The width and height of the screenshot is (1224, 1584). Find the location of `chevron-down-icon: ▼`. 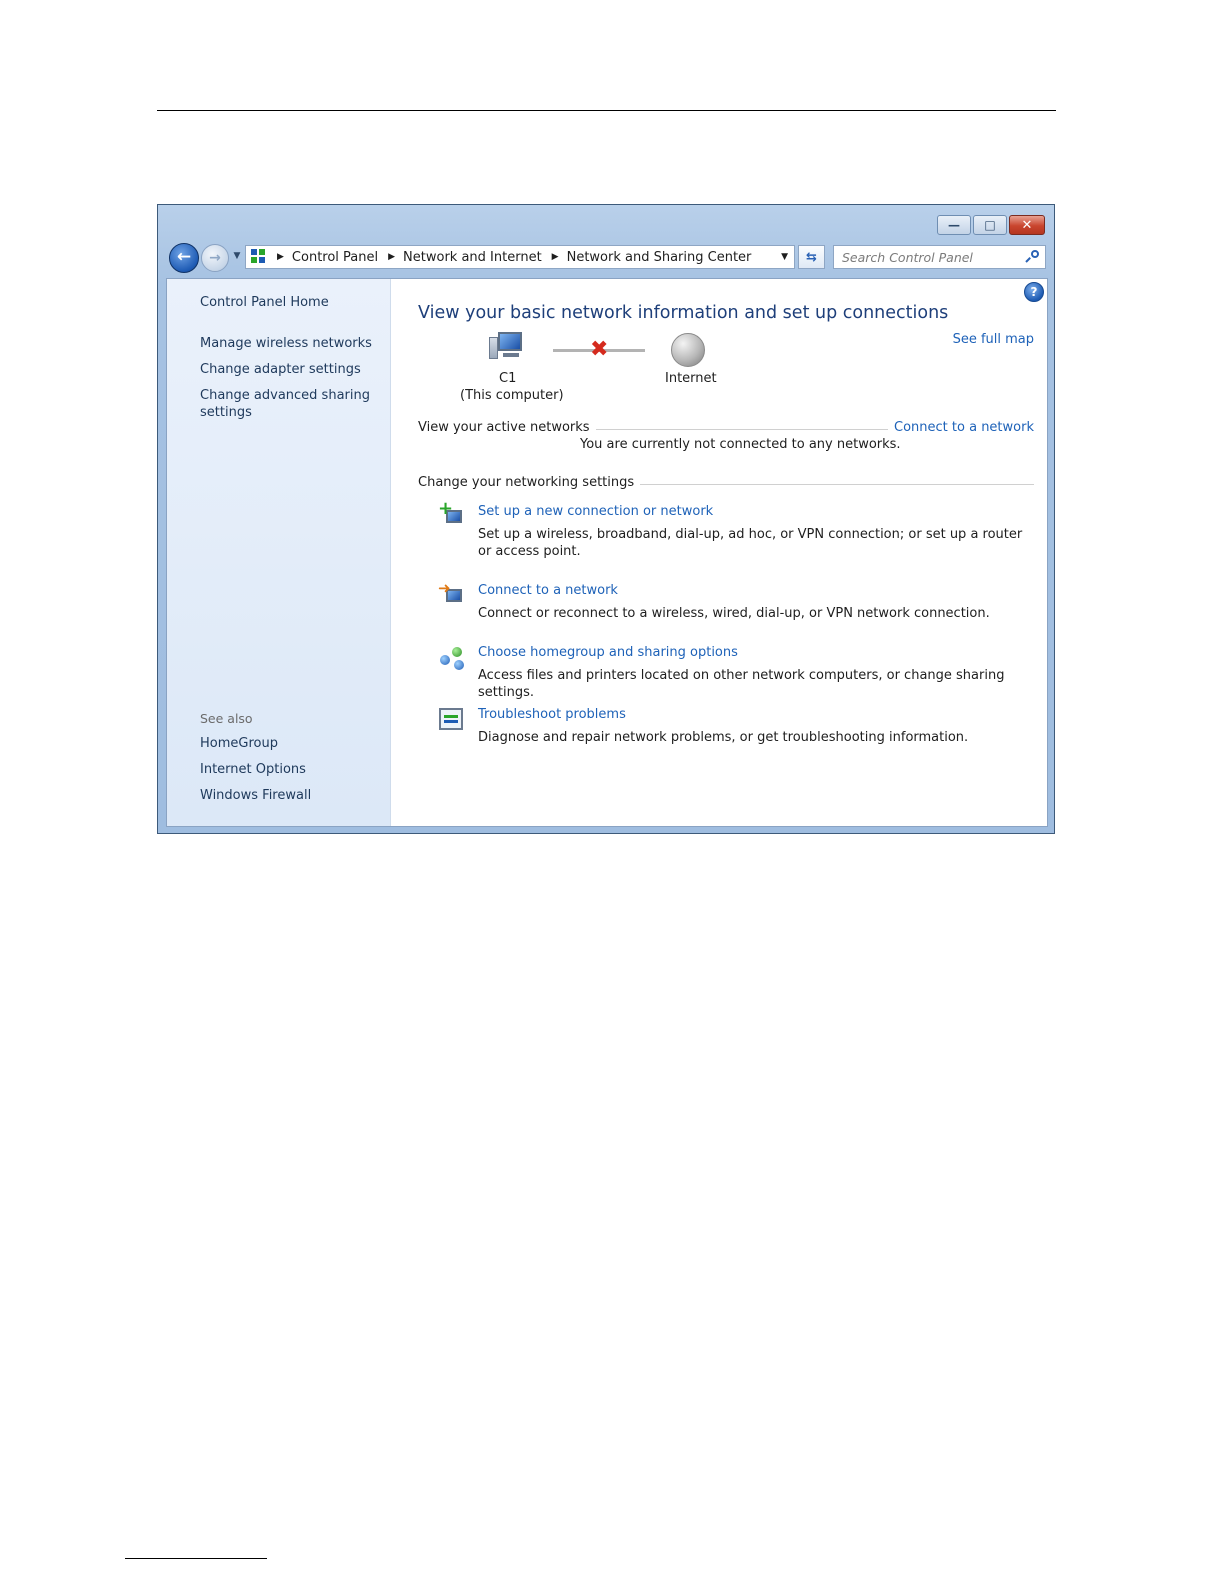

chevron-down-icon: ▼ is located at coordinates (237, 256).